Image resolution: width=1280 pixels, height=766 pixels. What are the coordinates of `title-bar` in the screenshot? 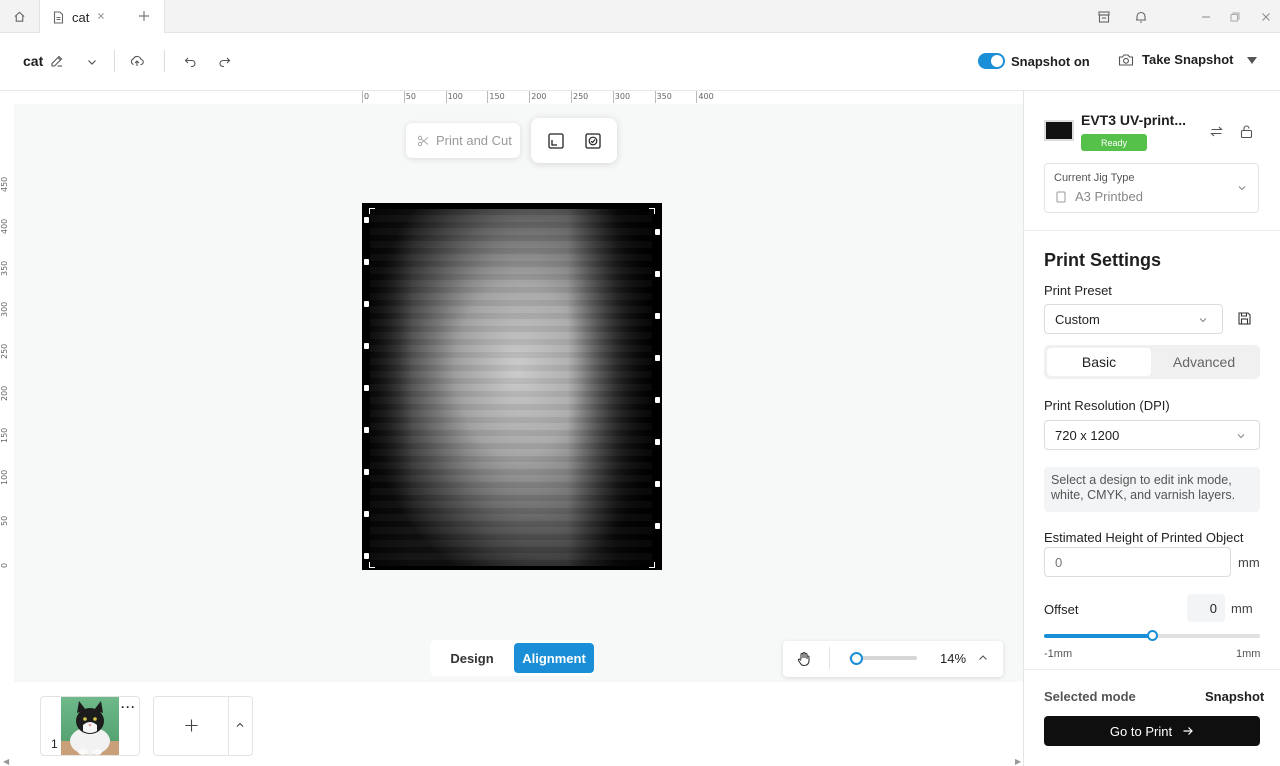 It's located at (640, 16).